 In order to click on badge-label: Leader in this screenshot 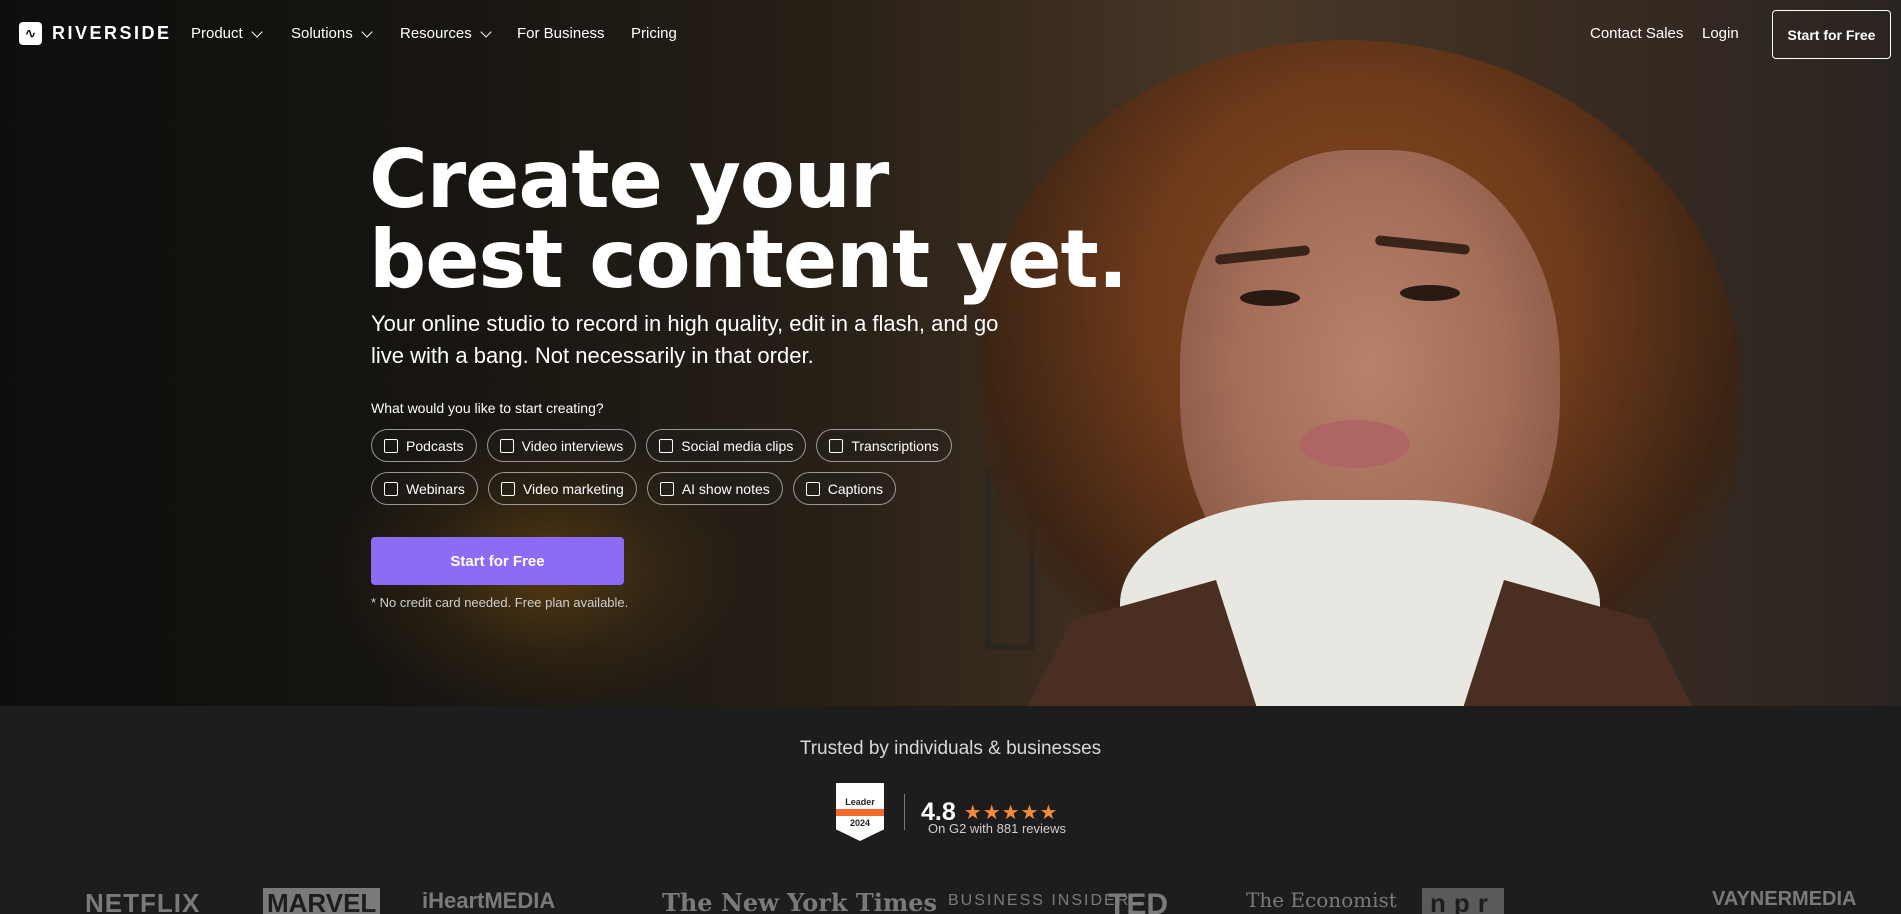, I will do `click(860, 801)`.